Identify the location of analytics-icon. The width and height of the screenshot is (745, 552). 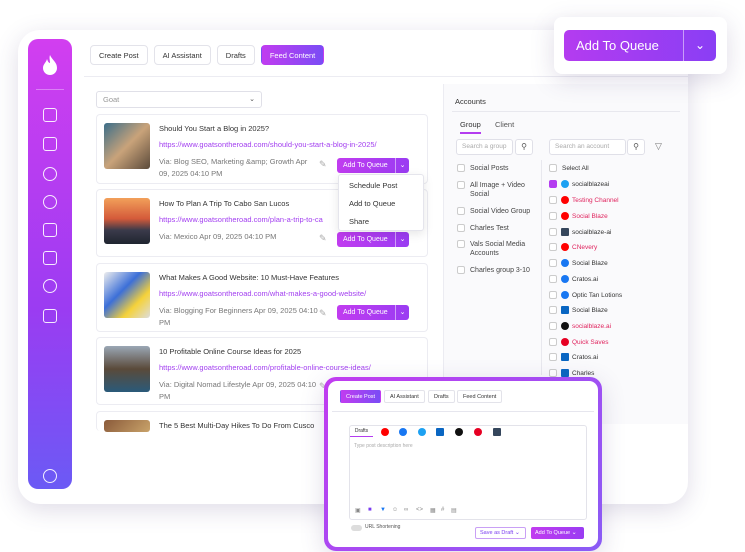
(50, 230).